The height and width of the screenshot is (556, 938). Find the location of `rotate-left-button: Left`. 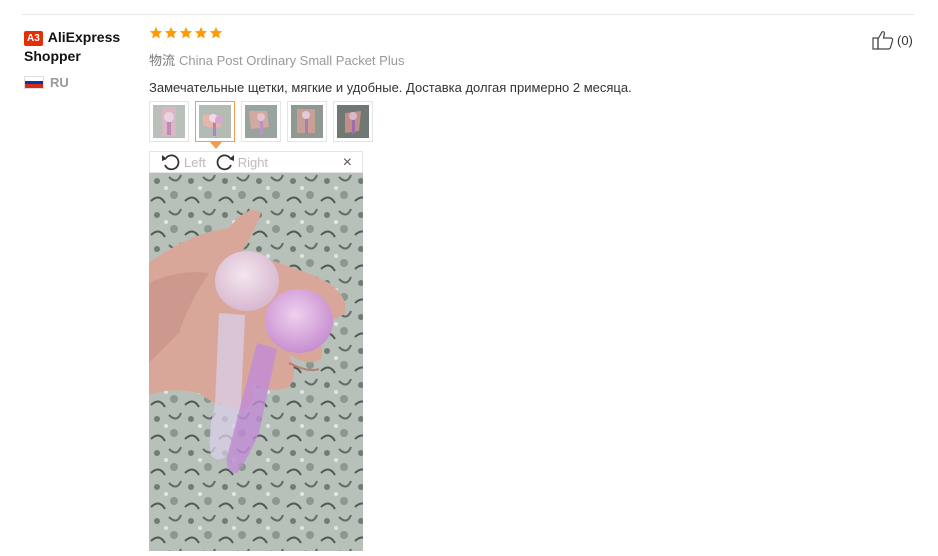

rotate-left-button: Left is located at coordinates (183, 162).